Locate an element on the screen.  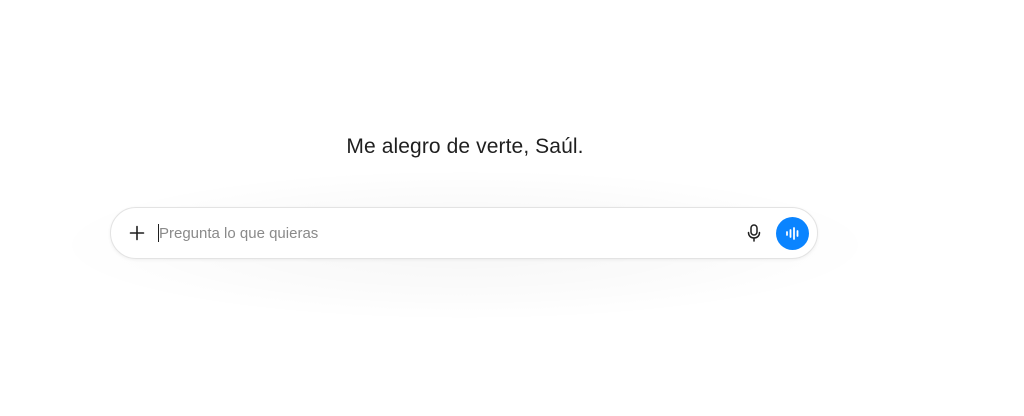
prompt-input-wrapper is located at coordinates (443, 233).